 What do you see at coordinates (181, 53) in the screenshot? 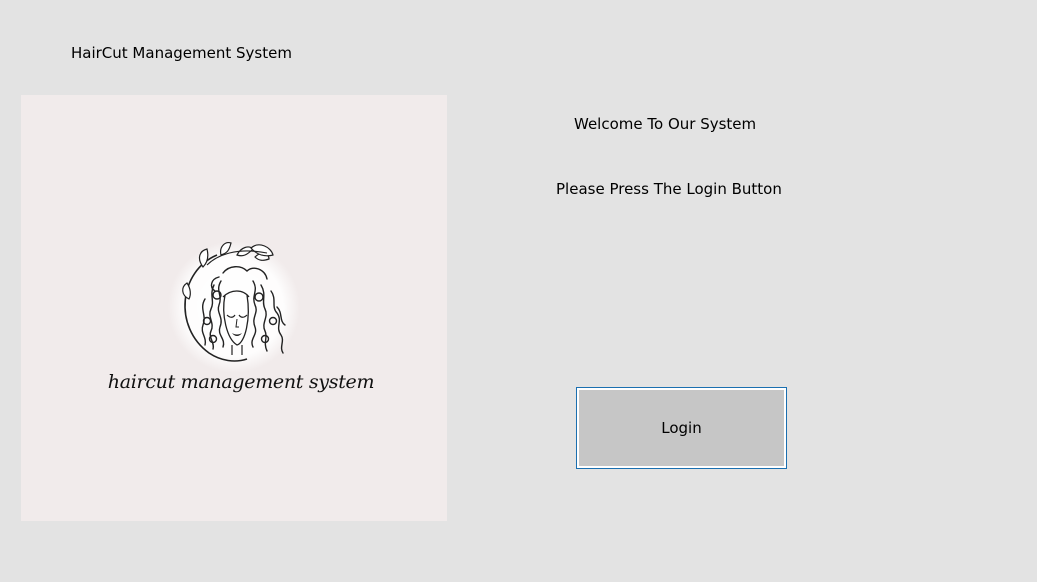
I see `app-title: HairCut Management System` at bounding box center [181, 53].